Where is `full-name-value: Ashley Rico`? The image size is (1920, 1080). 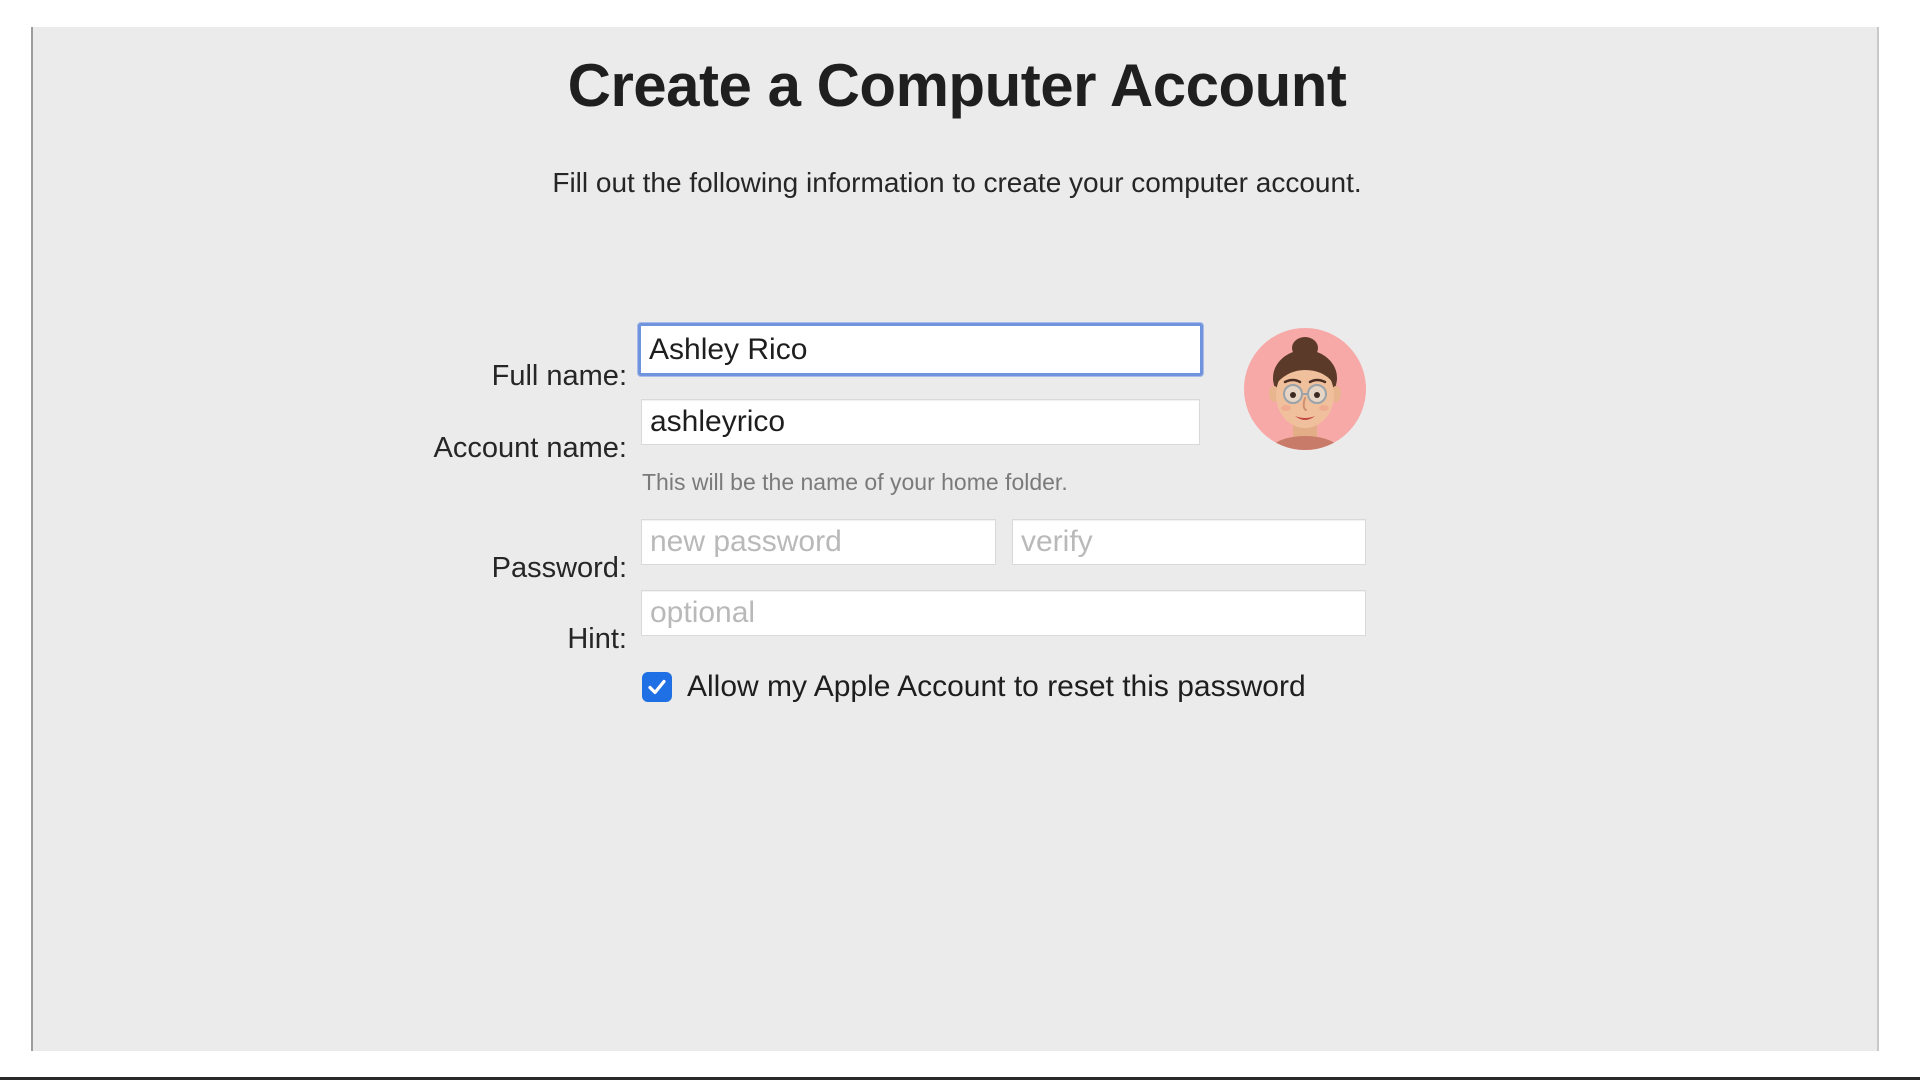
full-name-value: Ashley Rico is located at coordinates (728, 349).